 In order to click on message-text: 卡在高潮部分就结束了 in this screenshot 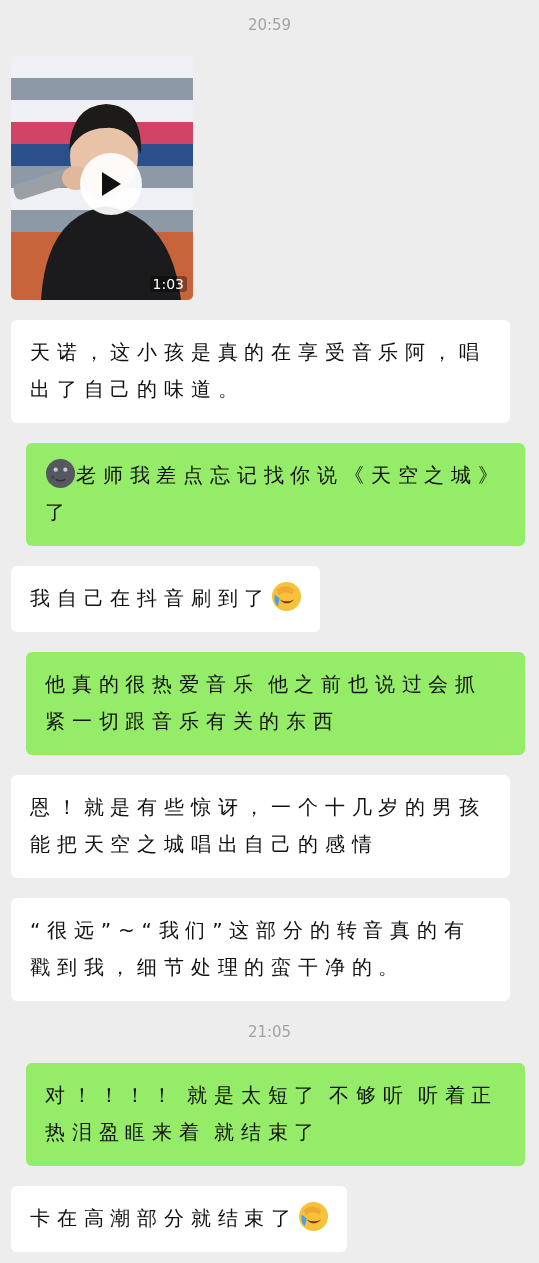, I will do `click(164, 1218)`.